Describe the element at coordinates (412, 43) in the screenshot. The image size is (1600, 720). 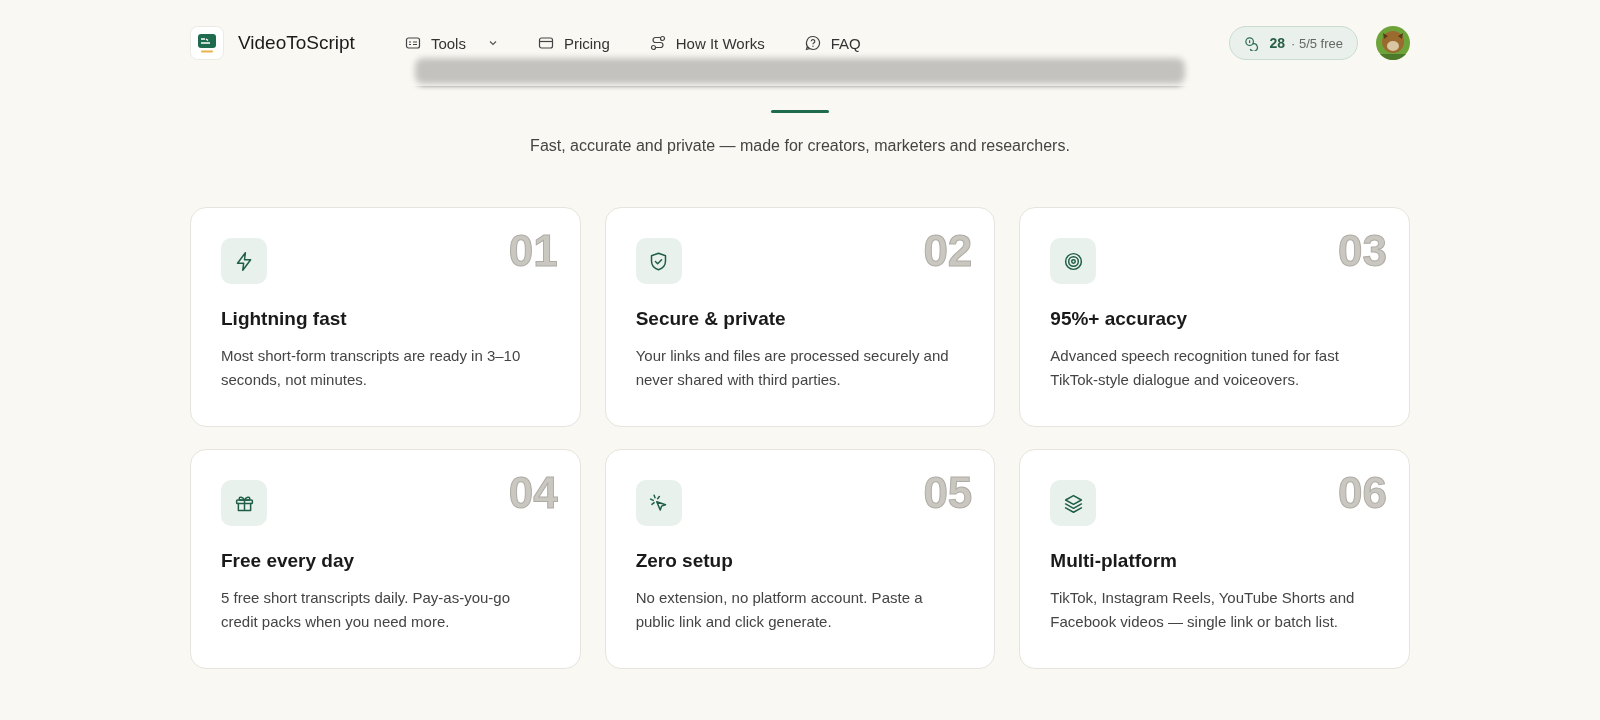
I see `card-icon` at that location.